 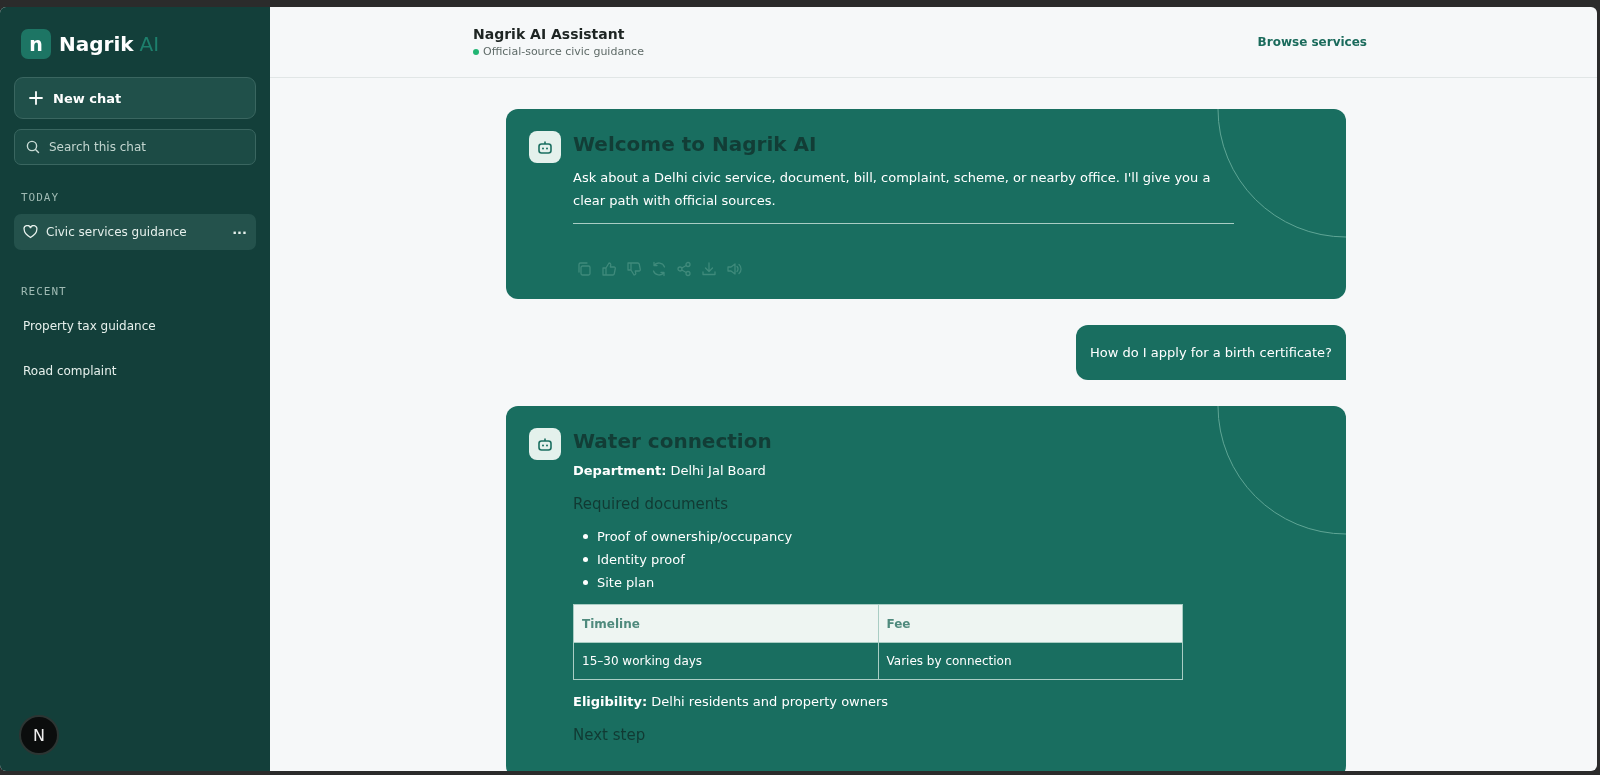 I want to click on app-name: Nagrik, so click(x=96, y=44).